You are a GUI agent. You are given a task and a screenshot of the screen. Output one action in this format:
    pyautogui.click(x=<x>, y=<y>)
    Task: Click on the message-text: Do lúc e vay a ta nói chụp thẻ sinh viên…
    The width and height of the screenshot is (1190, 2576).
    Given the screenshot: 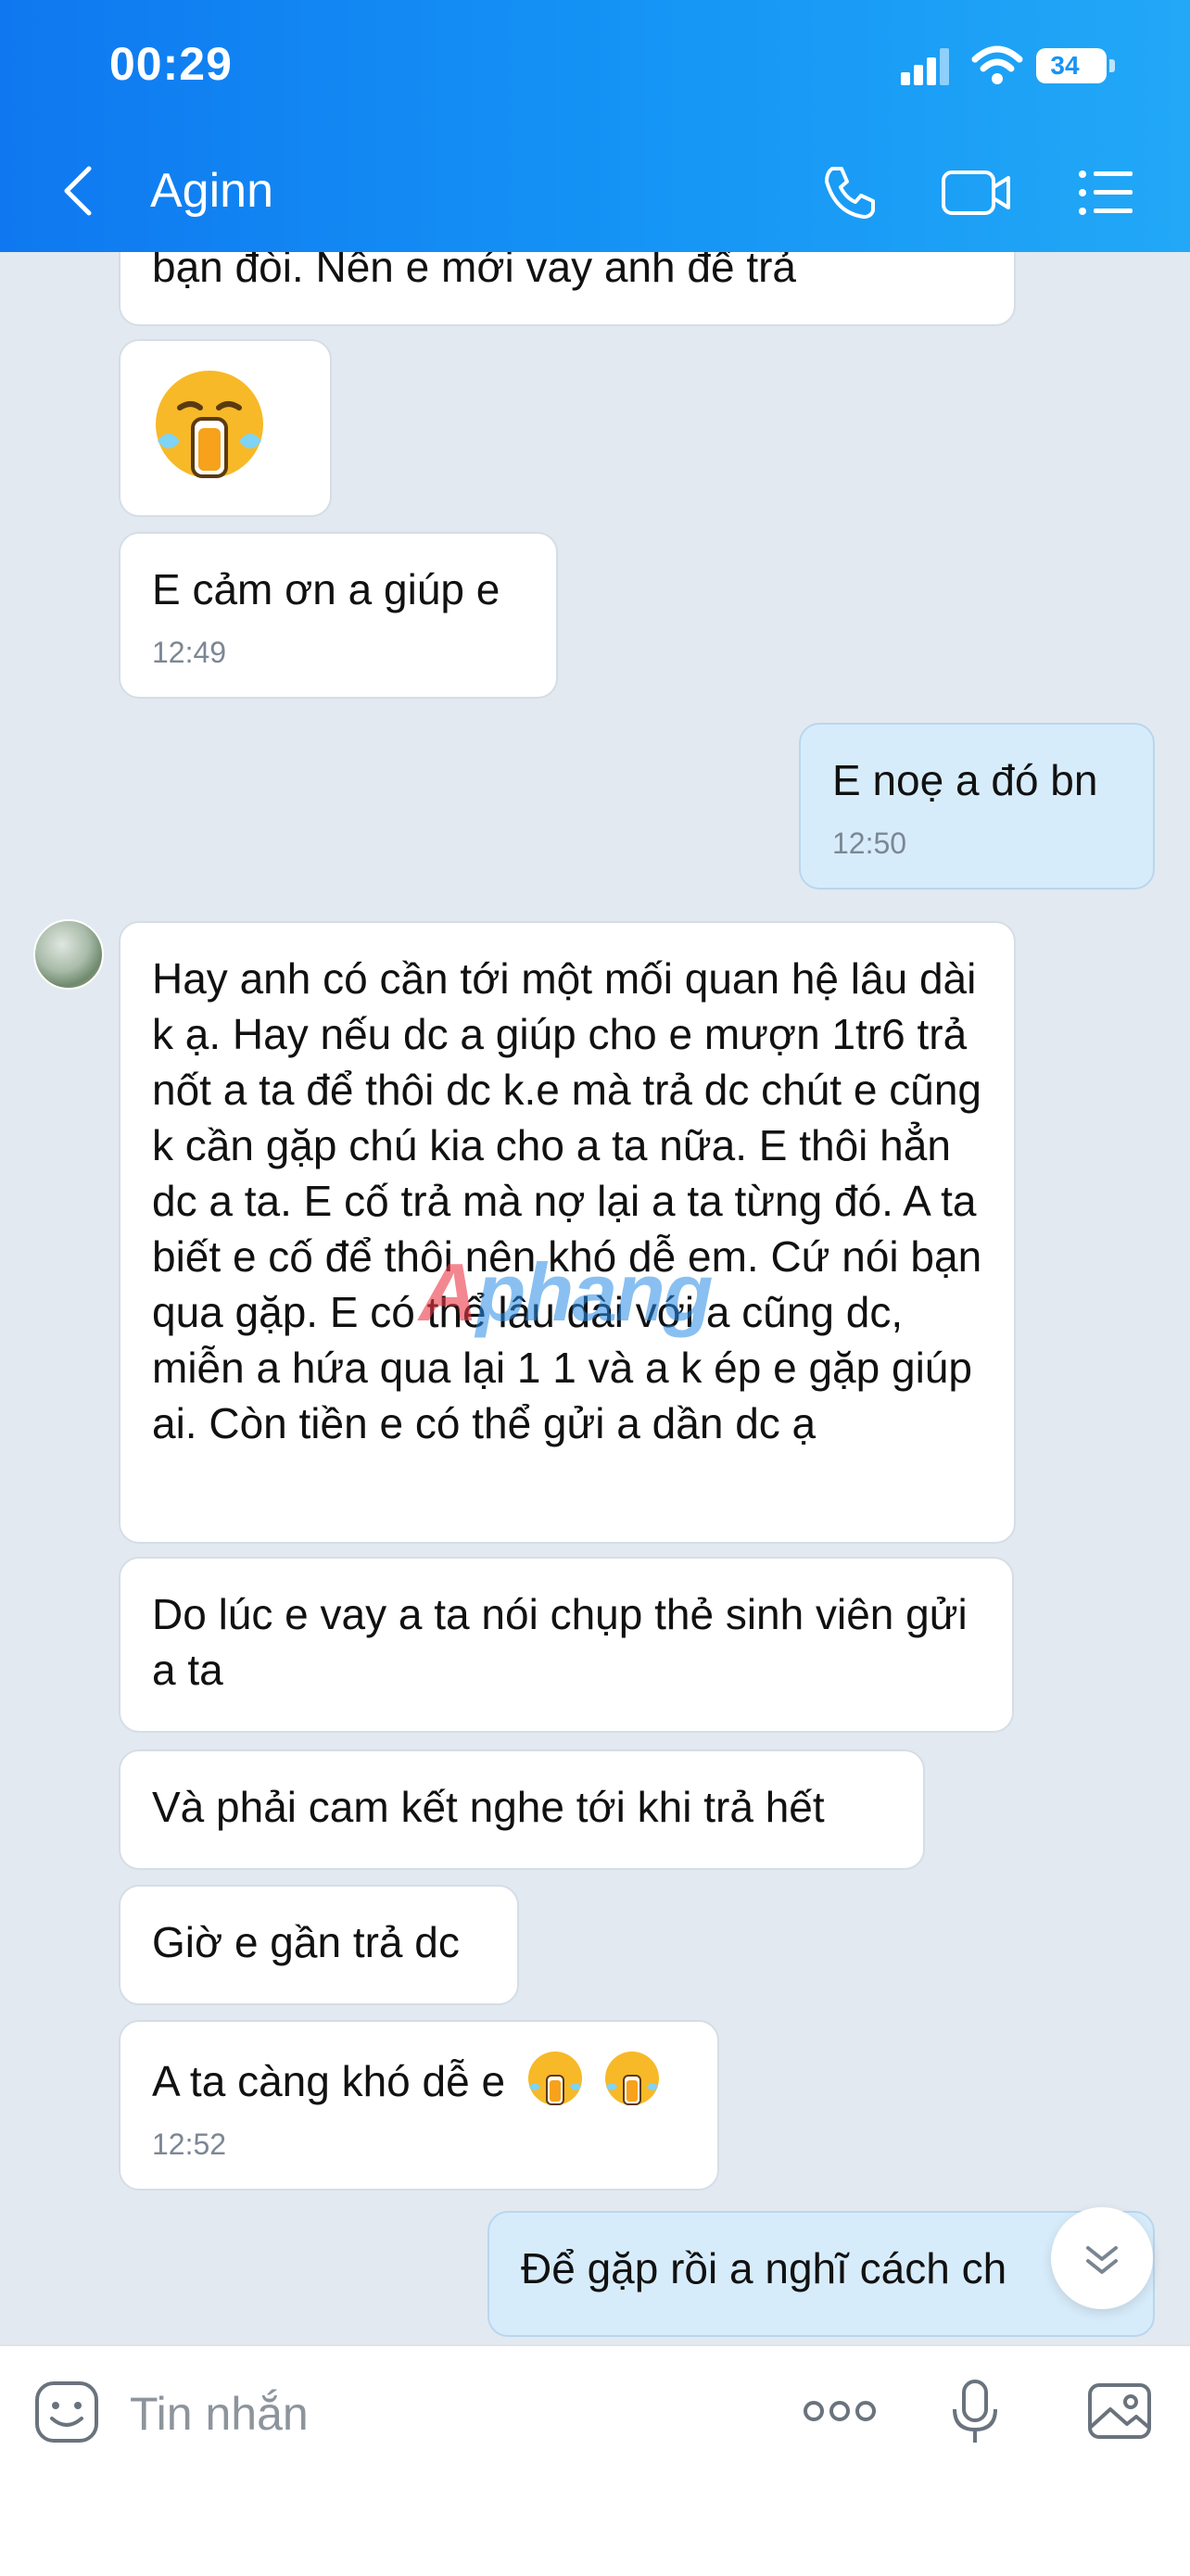 What is the action you would take?
    pyautogui.click(x=560, y=1642)
    